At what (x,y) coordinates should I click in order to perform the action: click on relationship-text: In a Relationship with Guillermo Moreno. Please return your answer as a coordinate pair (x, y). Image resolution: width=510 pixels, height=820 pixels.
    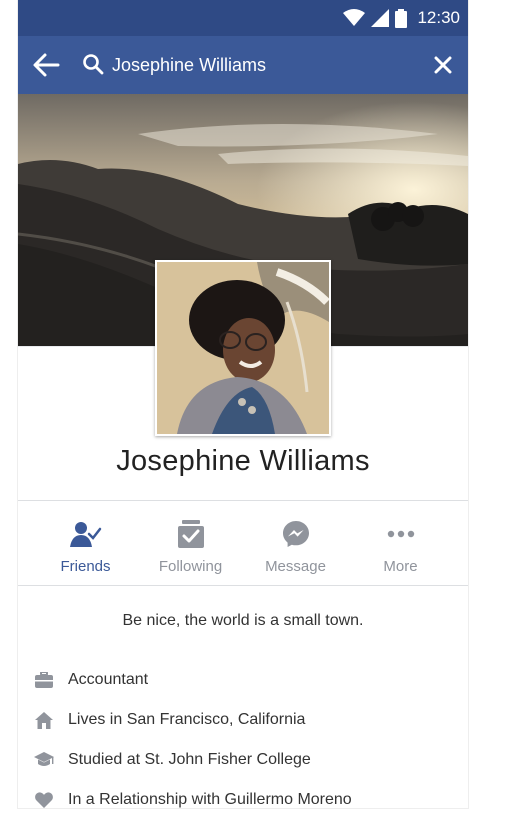
    Looking at the image, I should click on (210, 799).